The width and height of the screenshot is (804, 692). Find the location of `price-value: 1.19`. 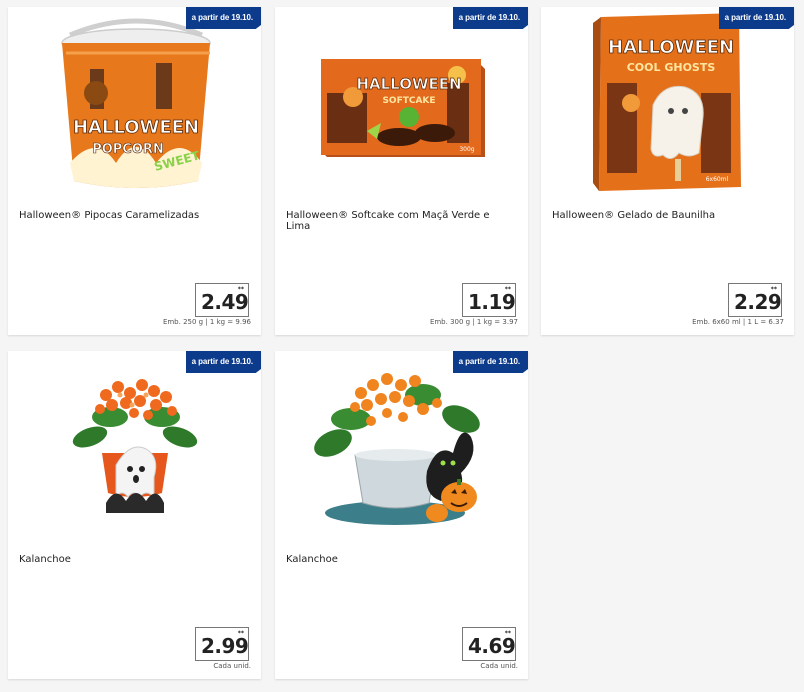

price-value: 1.19 is located at coordinates (492, 302).